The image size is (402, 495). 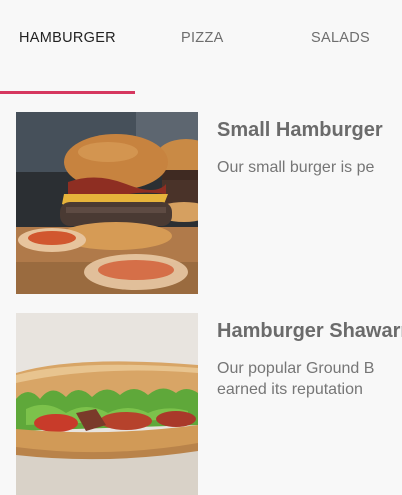 What do you see at coordinates (67, 92) in the screenshot?
I see `active-tab-indicator` at bounding box center [67, 92].